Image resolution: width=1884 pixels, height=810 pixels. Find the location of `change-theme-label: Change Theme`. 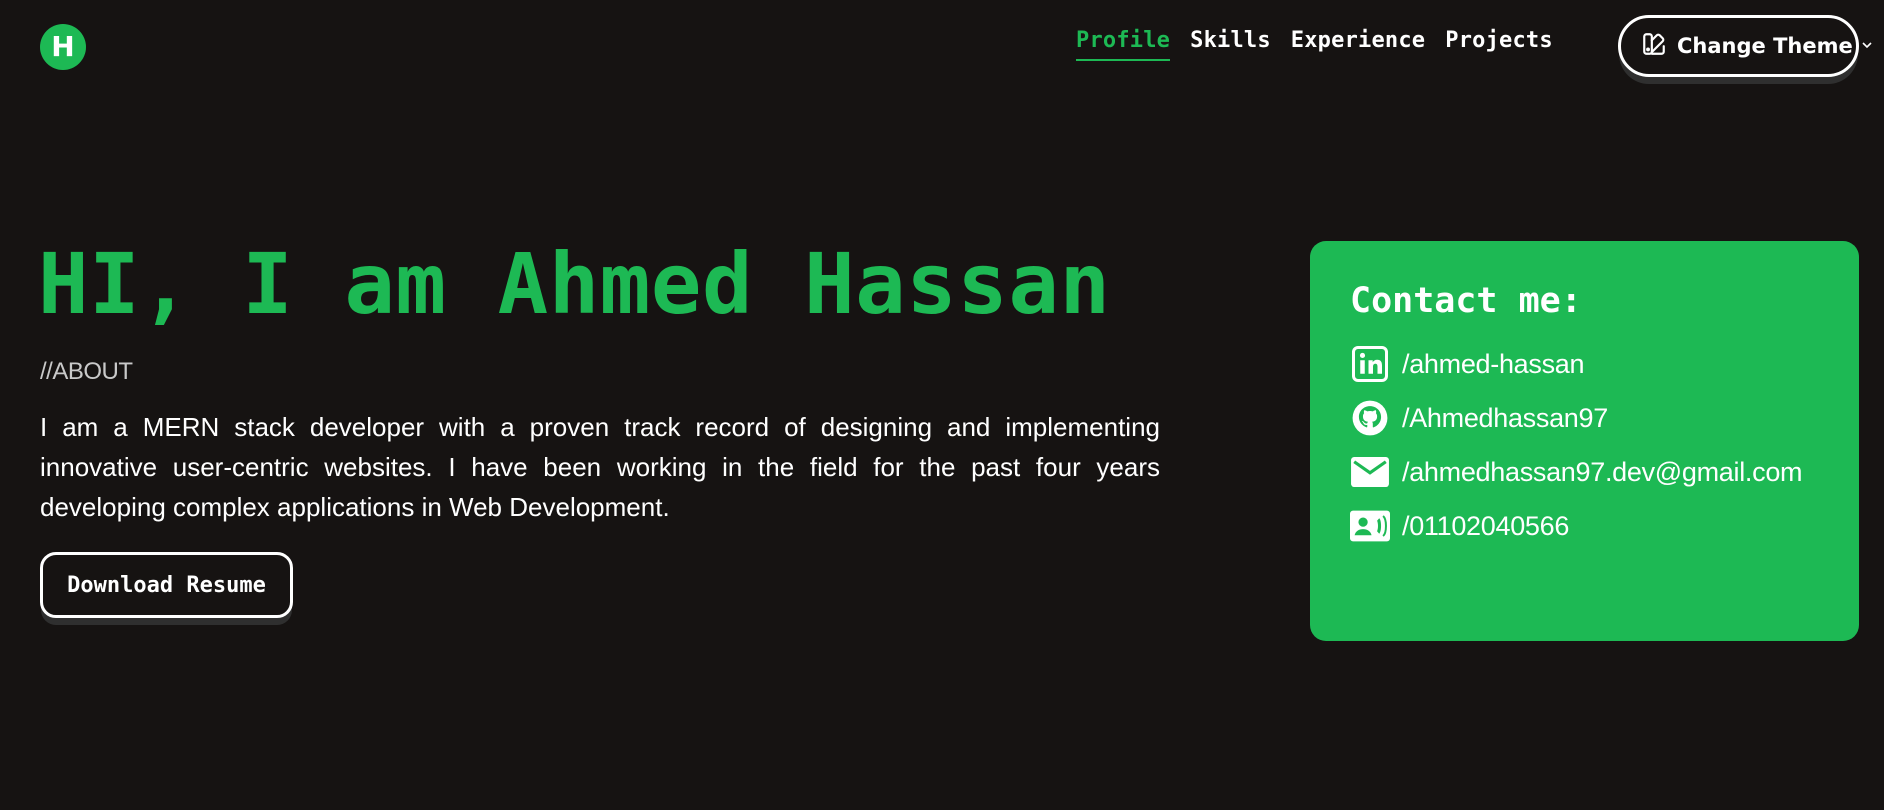

change-theme-label: Change Theme is located at coordinates (1765, 46).